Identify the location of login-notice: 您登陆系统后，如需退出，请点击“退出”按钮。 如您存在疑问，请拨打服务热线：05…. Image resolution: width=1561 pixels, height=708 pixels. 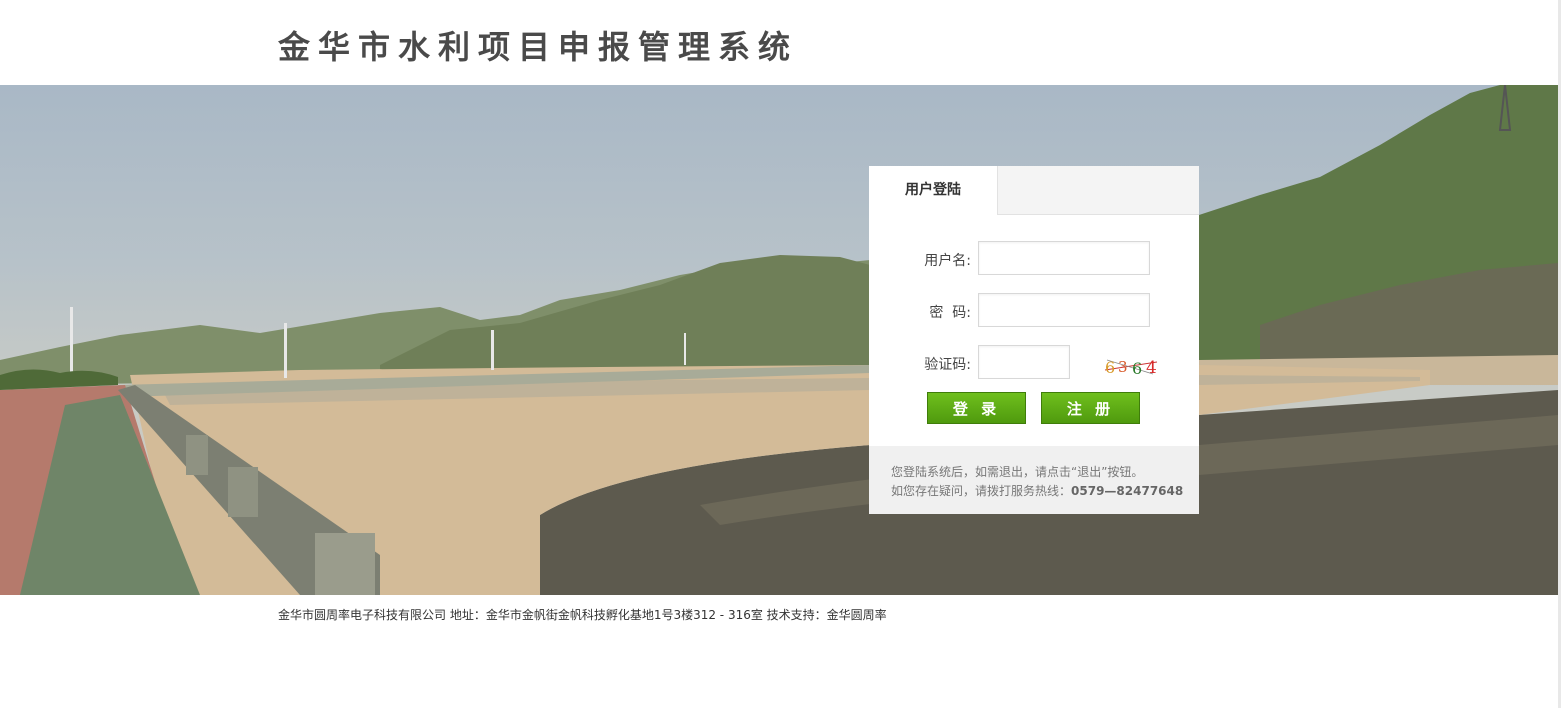
(1034, 480).